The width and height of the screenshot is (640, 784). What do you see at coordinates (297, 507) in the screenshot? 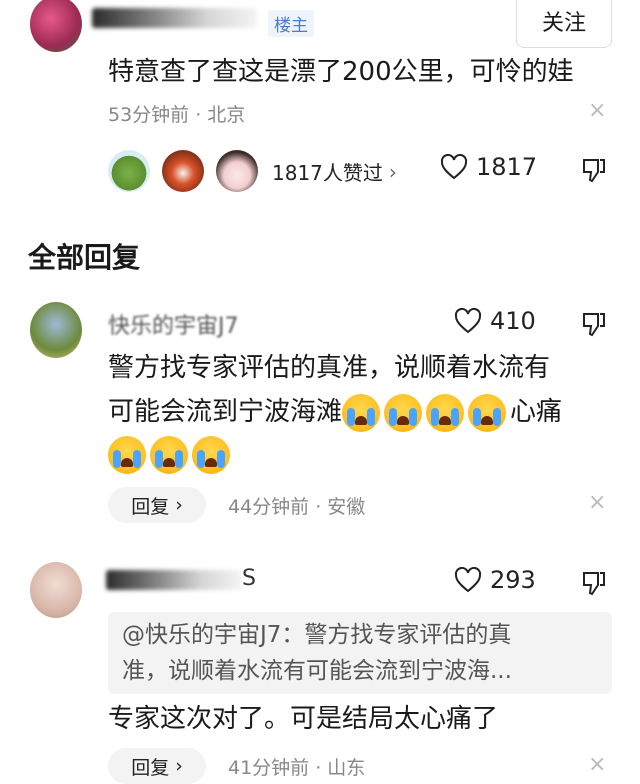
I see `reply-meta: 44分钟前 · 安徽` at bounding box center [297, 507].